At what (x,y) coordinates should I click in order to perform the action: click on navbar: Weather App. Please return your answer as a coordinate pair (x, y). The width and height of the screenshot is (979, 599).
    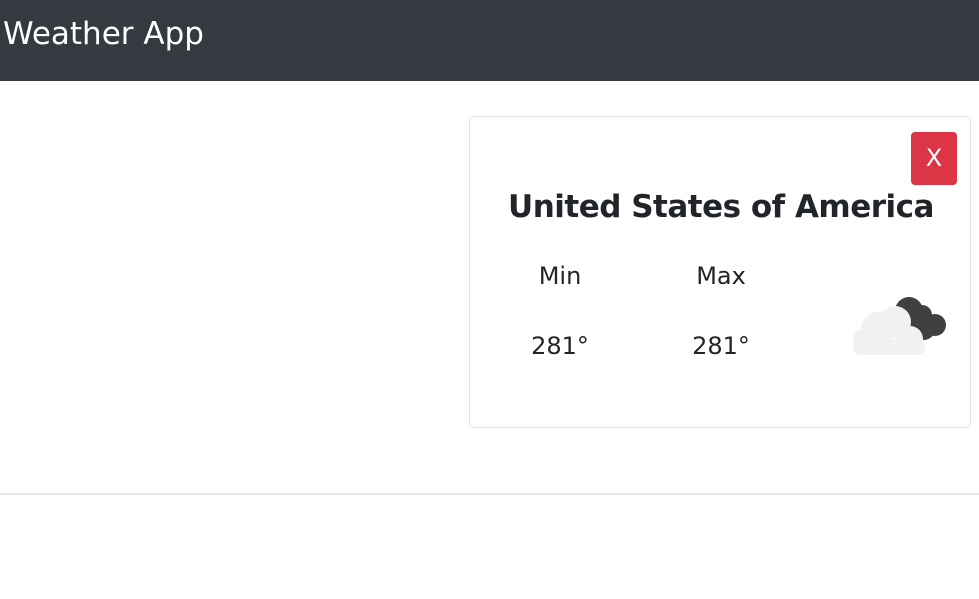
    Looking at the image, I should click on (489, 40).